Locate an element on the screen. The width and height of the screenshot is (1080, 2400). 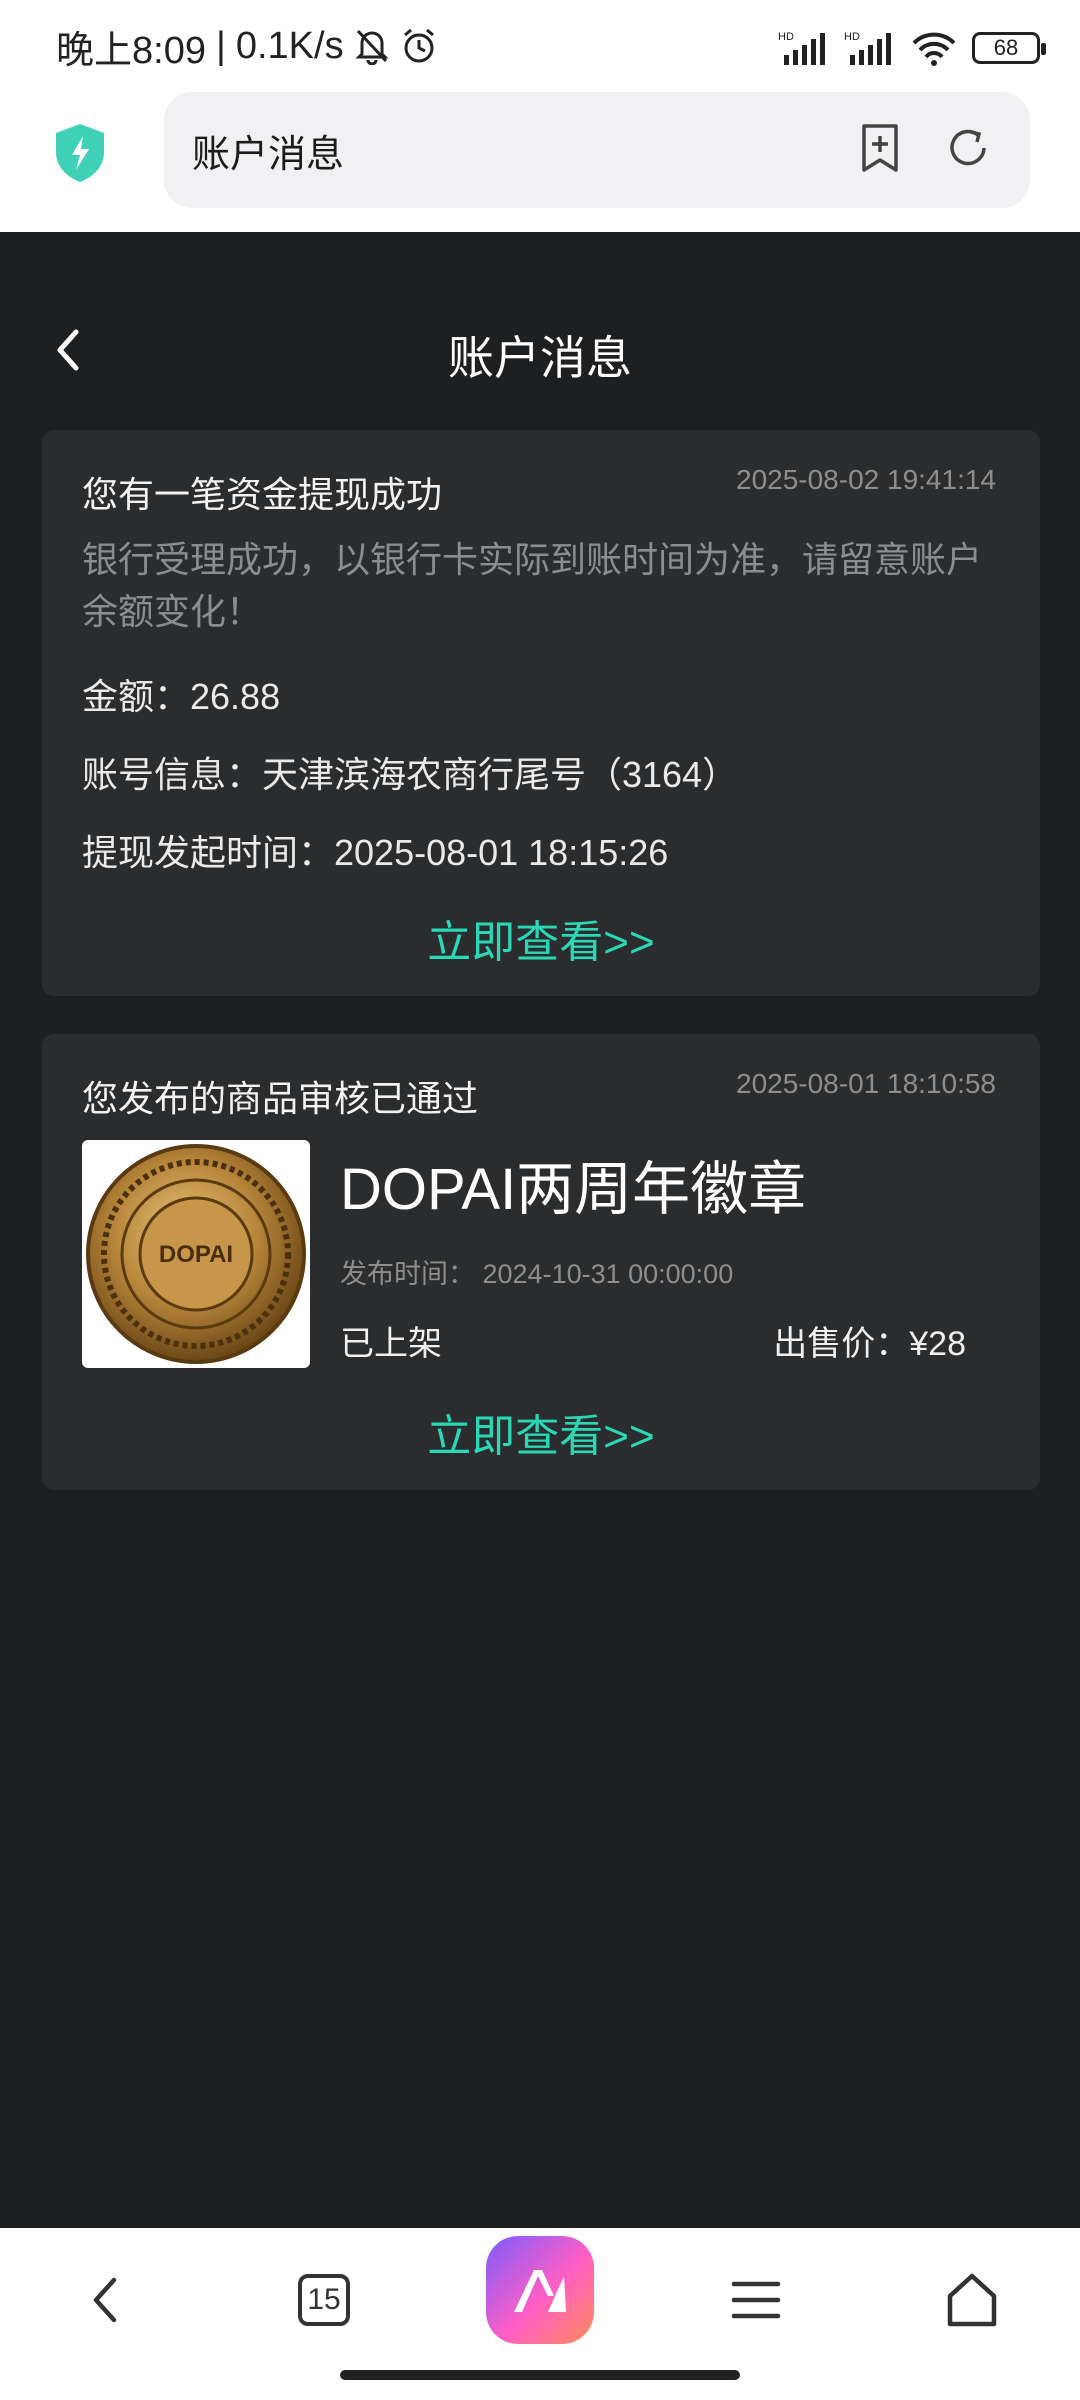
status-right: HD HD 68 is located at coordinates (912, 48).